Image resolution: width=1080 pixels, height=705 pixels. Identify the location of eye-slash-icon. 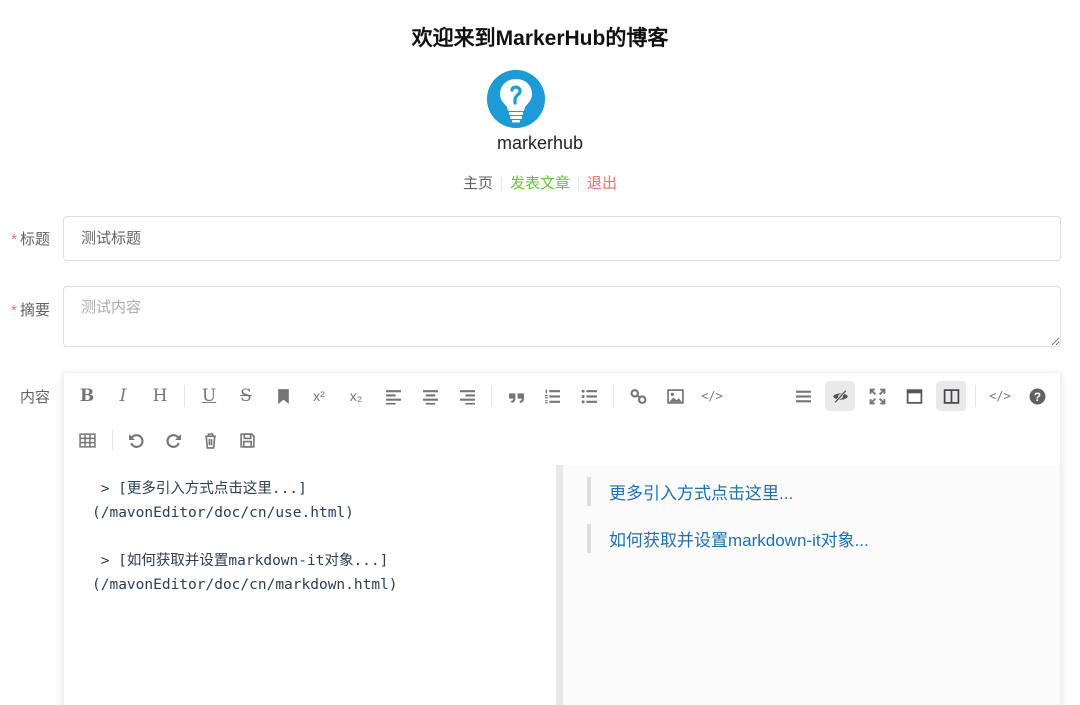
(840, 396).